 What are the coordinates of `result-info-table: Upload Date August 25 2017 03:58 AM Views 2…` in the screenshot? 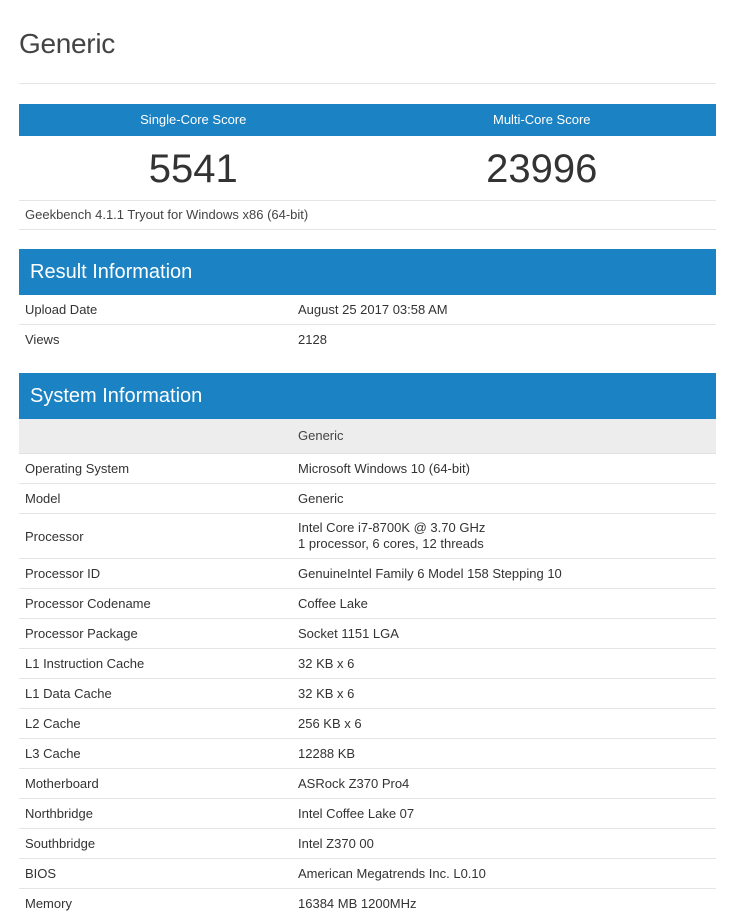 It's located at (367, 324).